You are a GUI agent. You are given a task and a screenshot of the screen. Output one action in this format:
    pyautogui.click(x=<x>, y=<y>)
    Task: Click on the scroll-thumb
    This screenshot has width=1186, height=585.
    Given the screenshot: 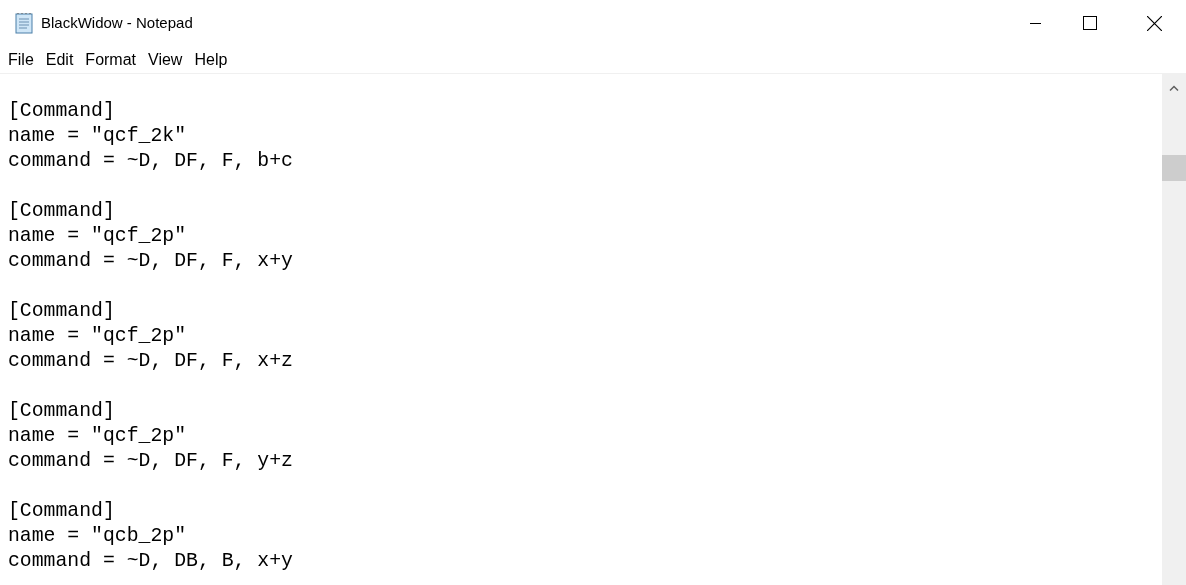 What is the action you would take?
    pyautogui.click(x=1174, y=168)
    